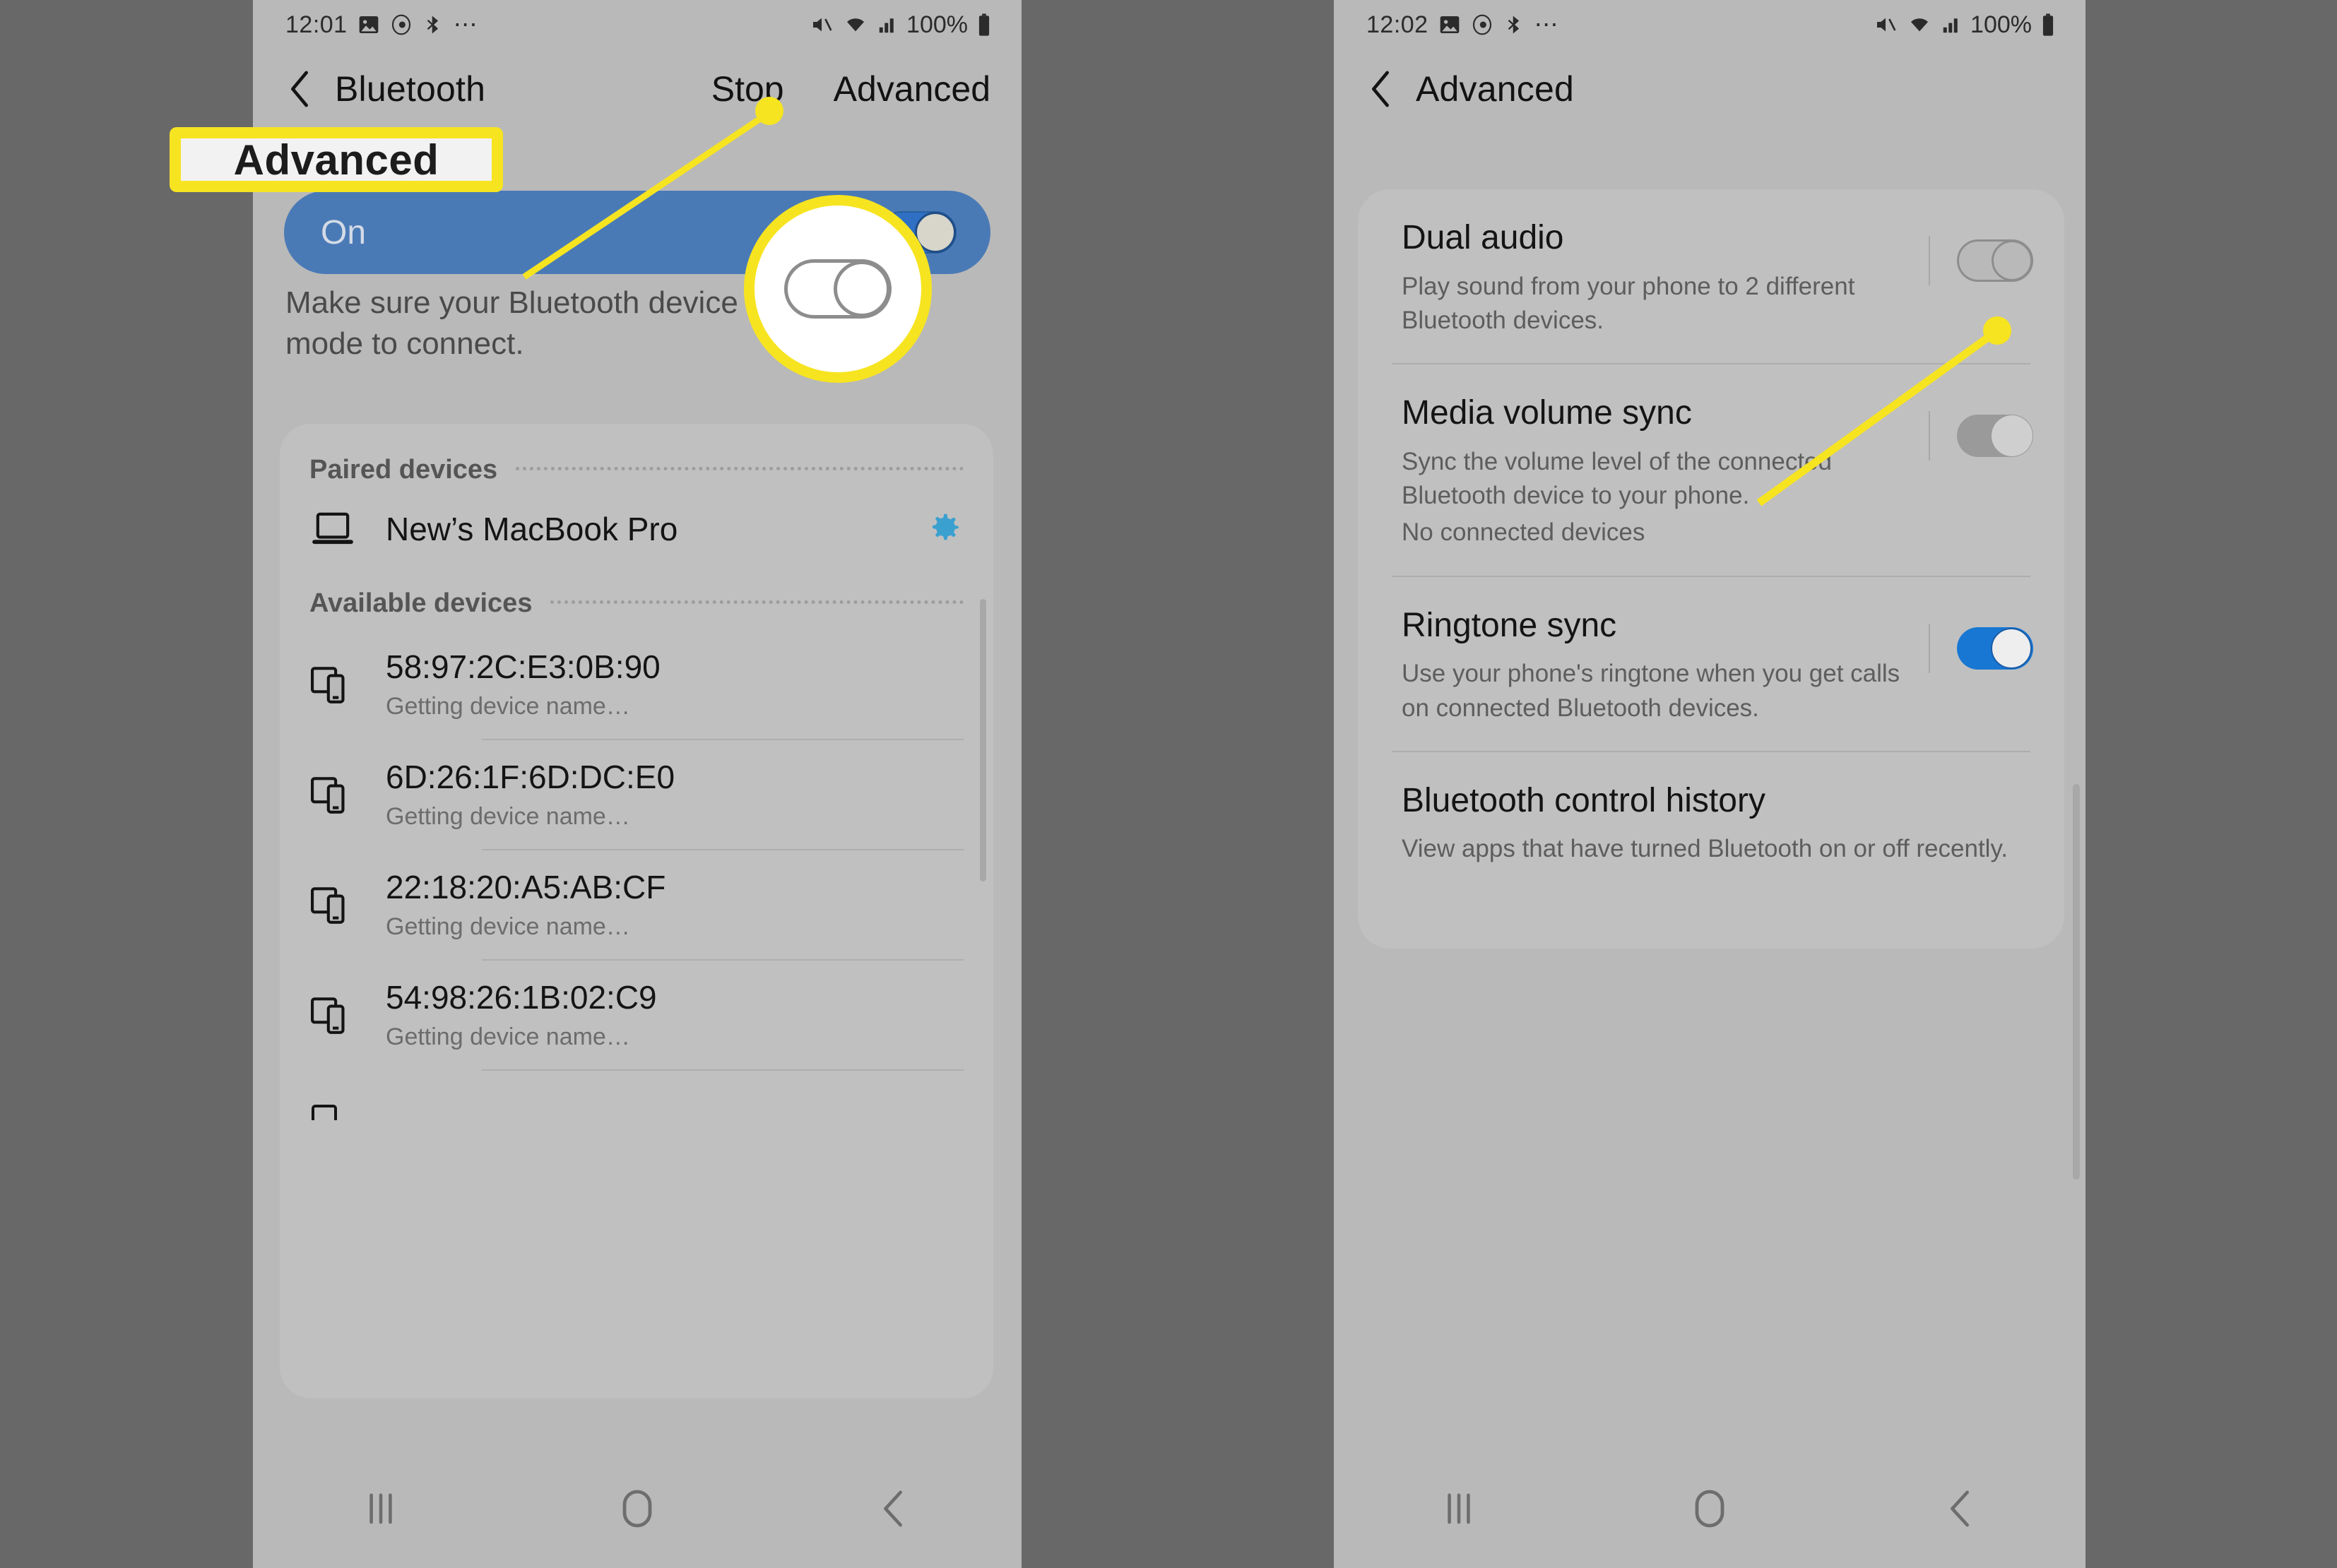 The image size is (2337, 1568). Describe the element at coordinates (637, 24) in the screenshot. I see `status-bar-left: 12:01 ⋯ 100%` at that location.